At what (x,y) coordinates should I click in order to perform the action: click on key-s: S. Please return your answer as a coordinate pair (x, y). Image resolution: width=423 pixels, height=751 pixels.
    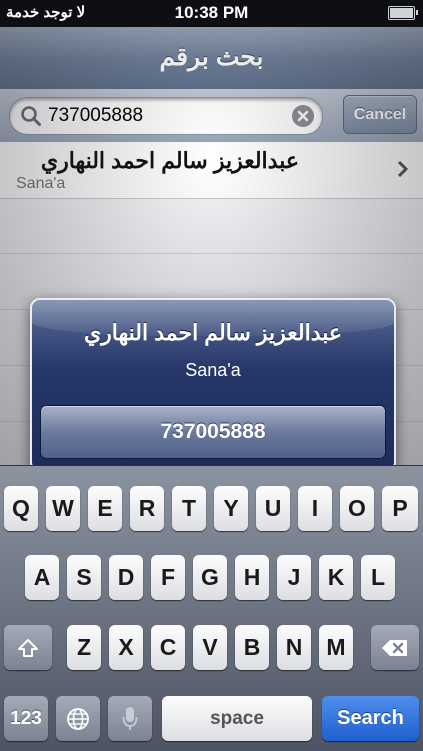
    Looking at the image, I should click on (84, 577).